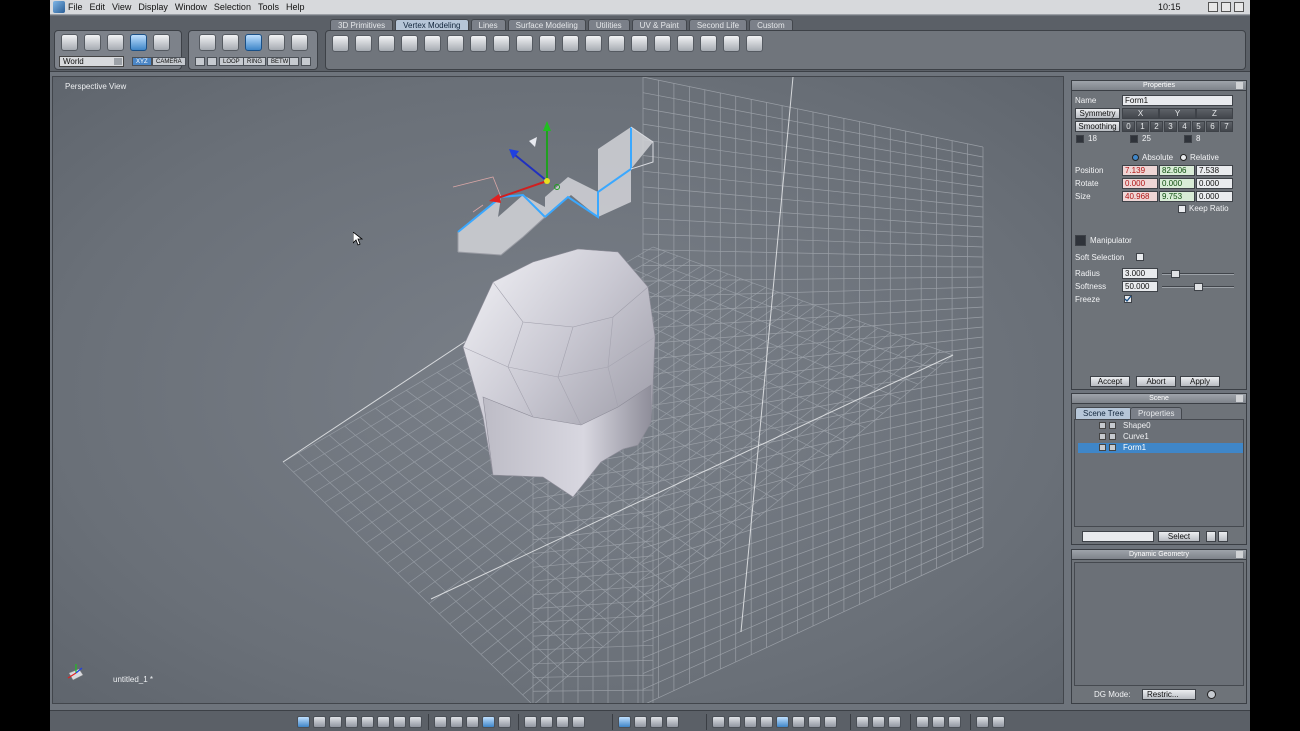 The image size is (1300, 731). Describe the element at coordinates (1177, 113) in the screenshot. I see `symmetry-y: Y` at that location.